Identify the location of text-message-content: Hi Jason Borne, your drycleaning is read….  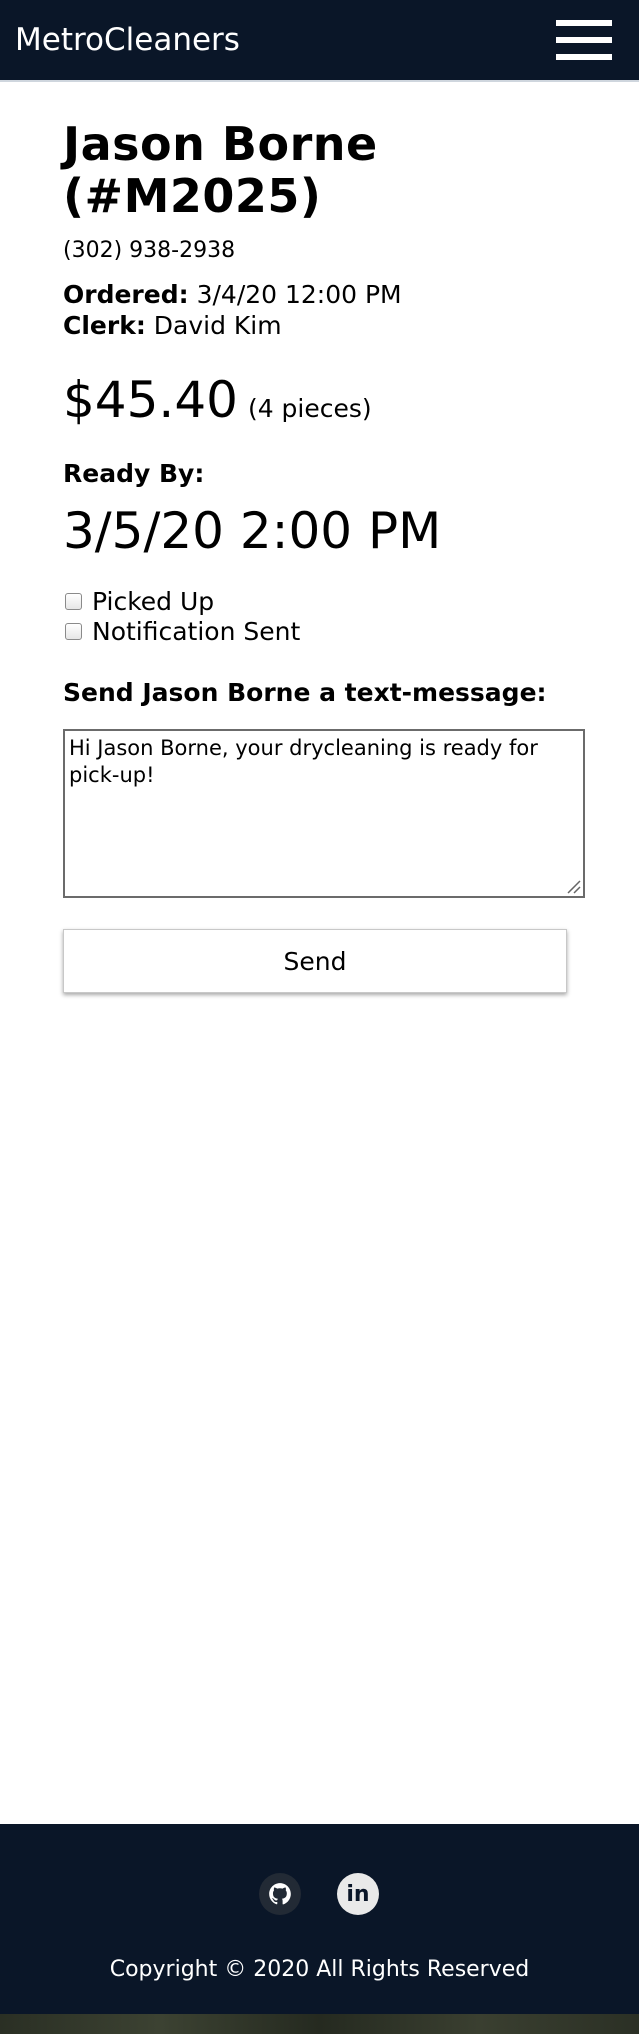
(303, 761).